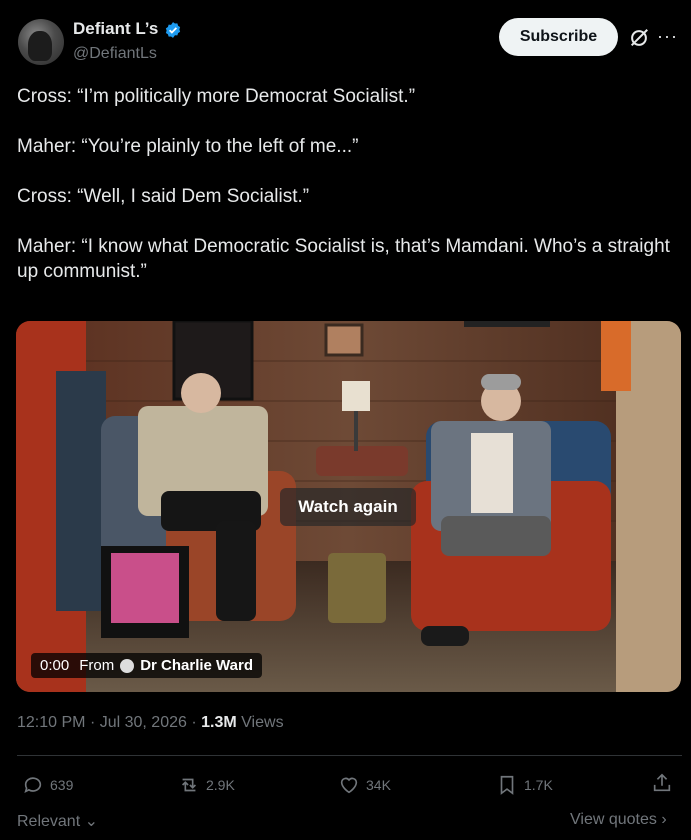 The image size is (691, 840). What do you see at coordinates (33, 785) in the screenshot?
I see `reply-icon` at bounding box center [33, 785].